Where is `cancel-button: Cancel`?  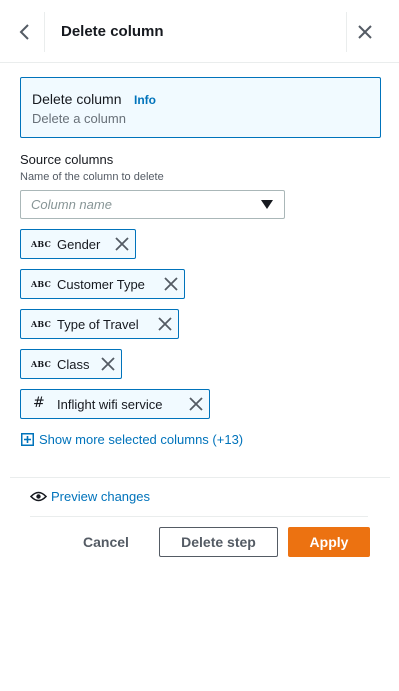
cancel-button: Cancel is located at coordinates (106, 542).